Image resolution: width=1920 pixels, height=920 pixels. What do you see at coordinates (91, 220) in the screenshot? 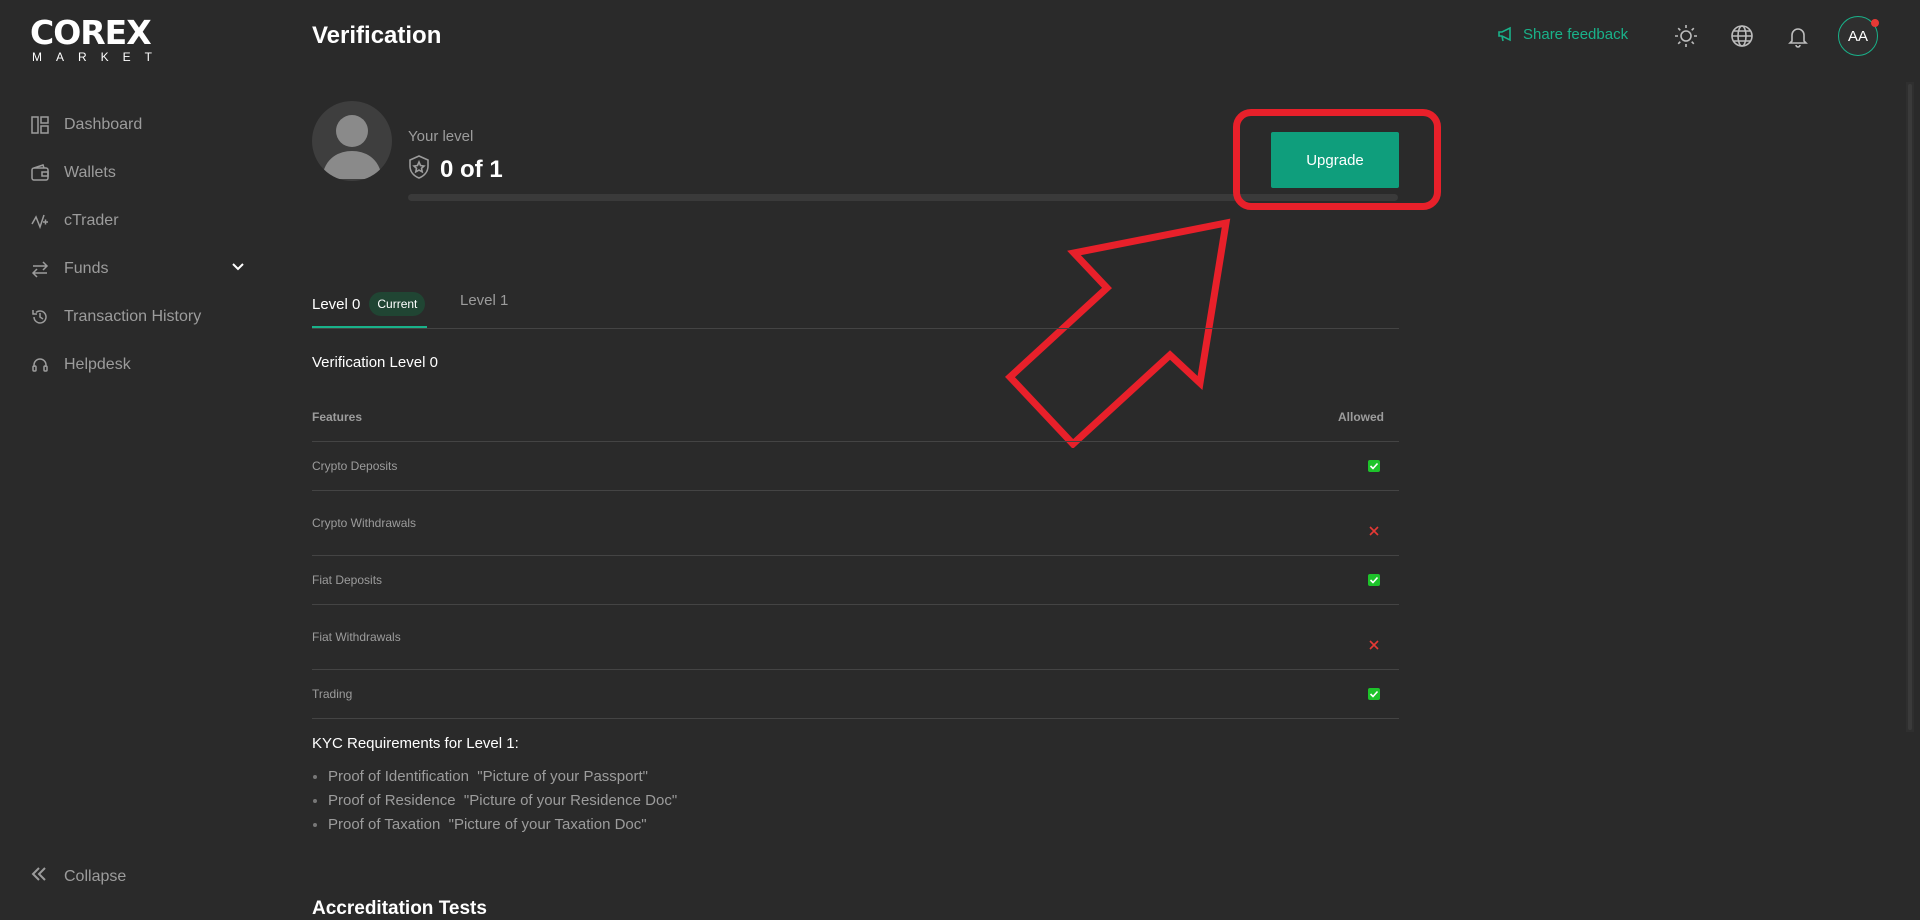
I see `sidebar-item-label: cTrader` at bounding box center [91, 220].